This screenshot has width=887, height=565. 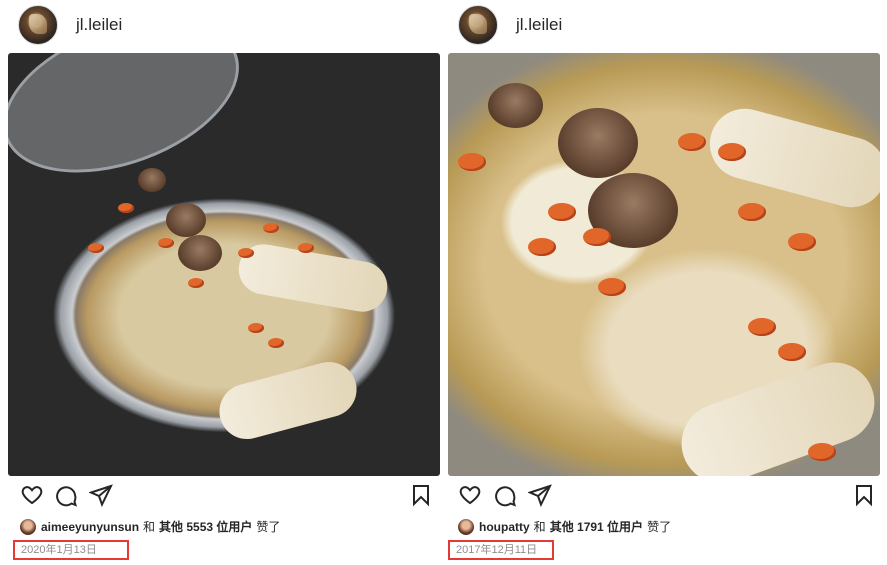 I want to click on post-date: 2020年1月13日, so click(x=71, y=550).